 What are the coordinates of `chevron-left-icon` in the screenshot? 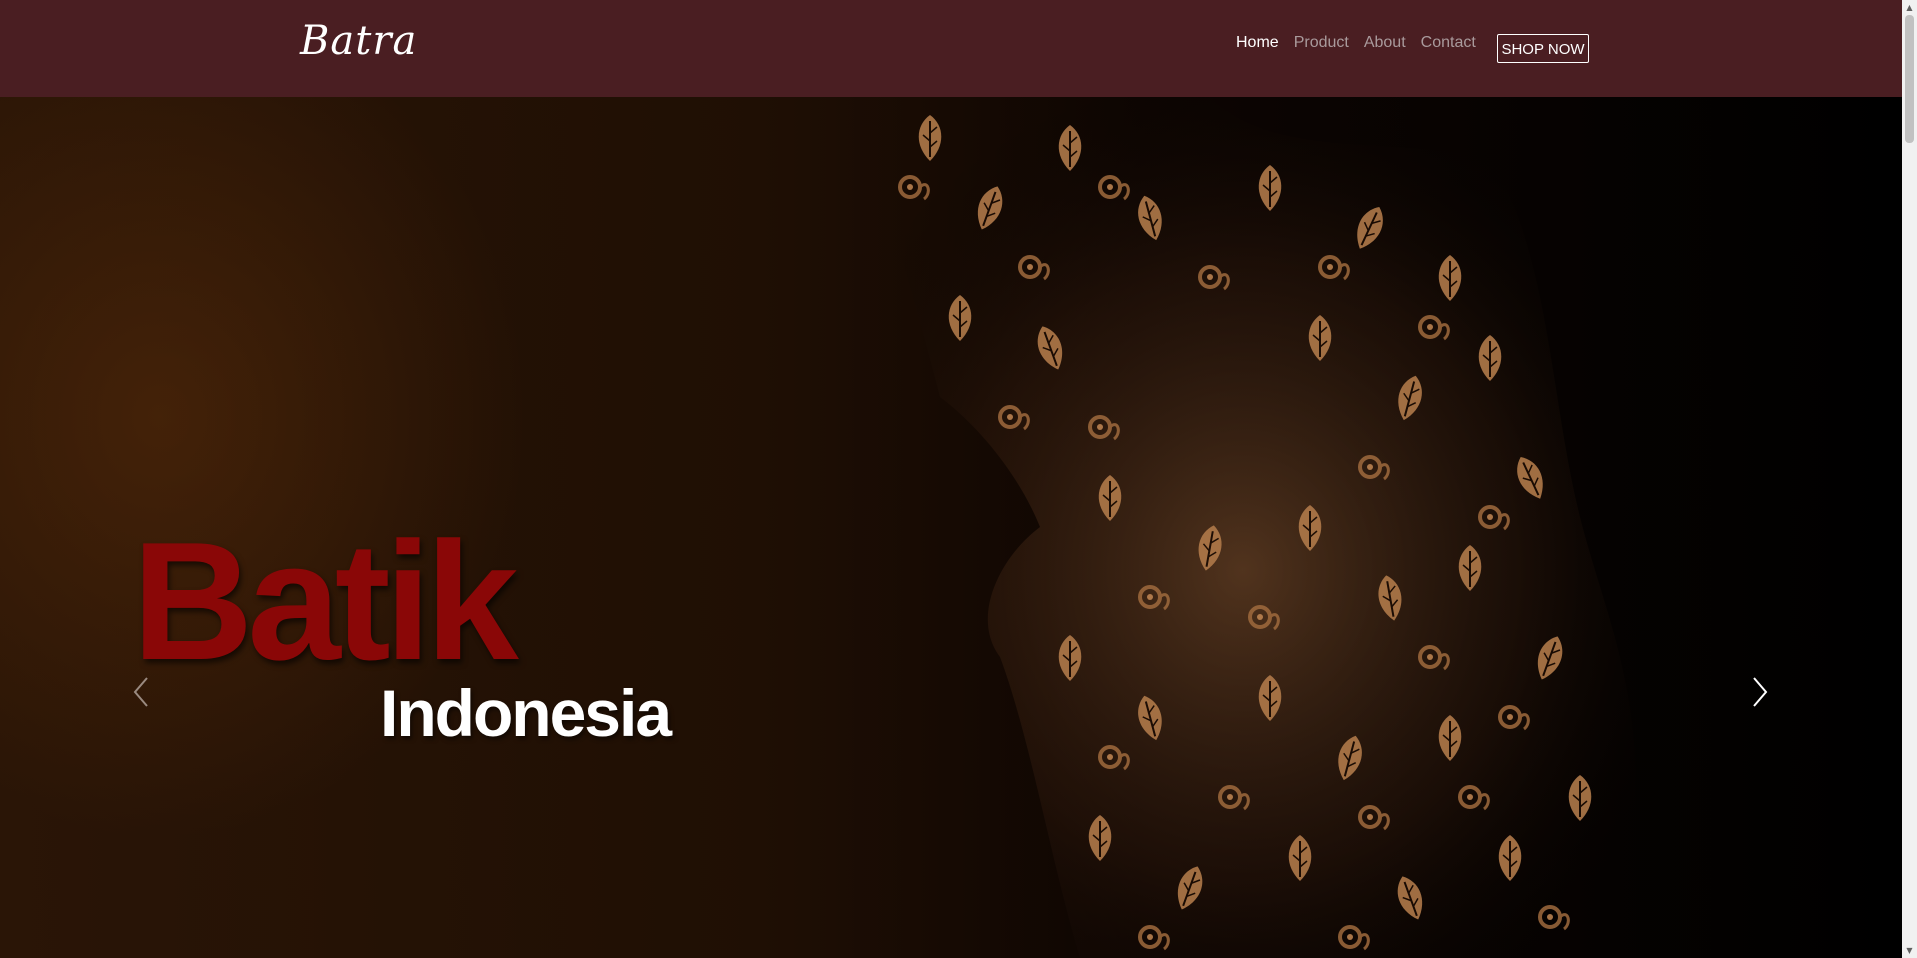 It's located at (140, 692).